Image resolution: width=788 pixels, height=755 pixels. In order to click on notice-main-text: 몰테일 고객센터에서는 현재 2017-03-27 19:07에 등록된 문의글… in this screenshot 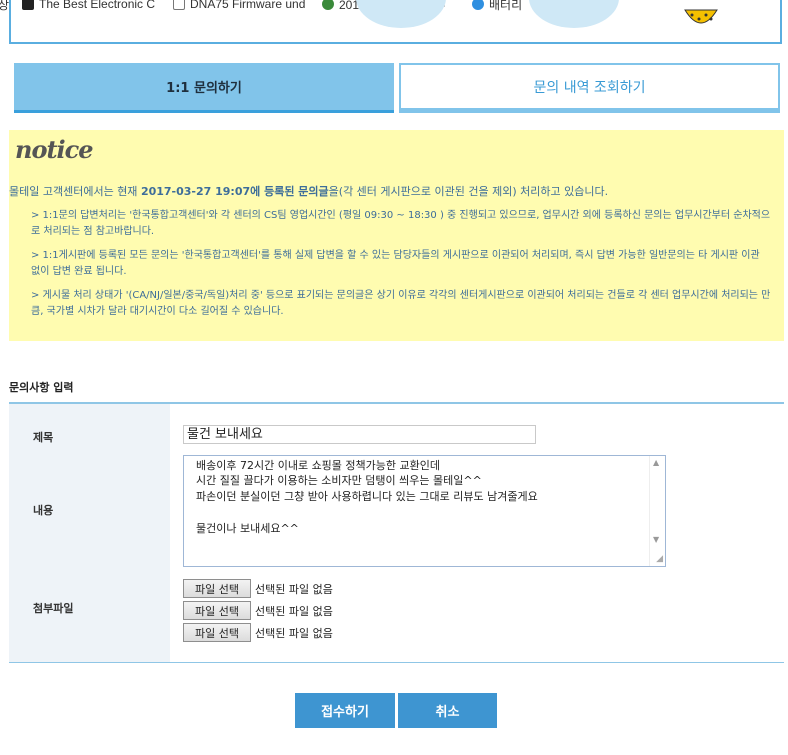, I will do `click(396, 191)`.